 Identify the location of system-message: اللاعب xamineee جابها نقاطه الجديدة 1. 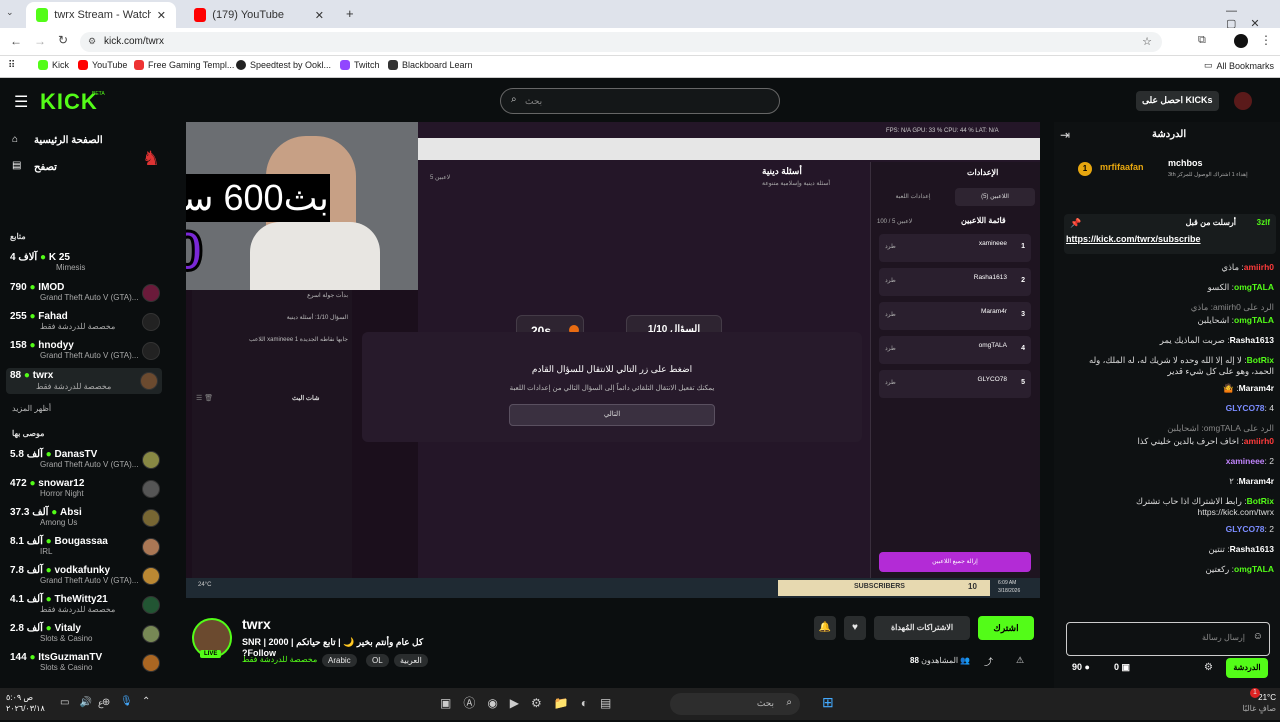
(298, 340).